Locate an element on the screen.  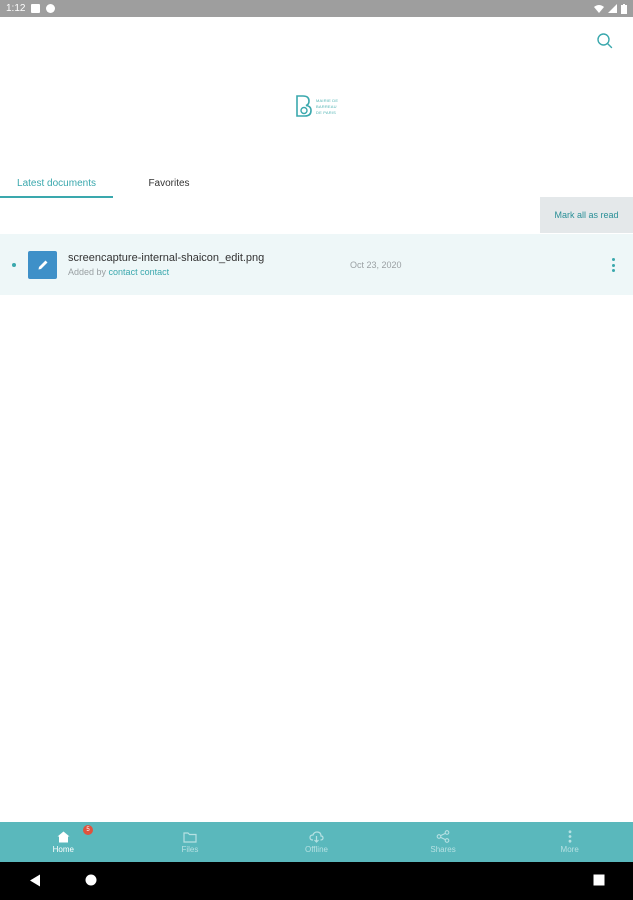
added-by-prefix: Added by is located at coordinates (87, 272).